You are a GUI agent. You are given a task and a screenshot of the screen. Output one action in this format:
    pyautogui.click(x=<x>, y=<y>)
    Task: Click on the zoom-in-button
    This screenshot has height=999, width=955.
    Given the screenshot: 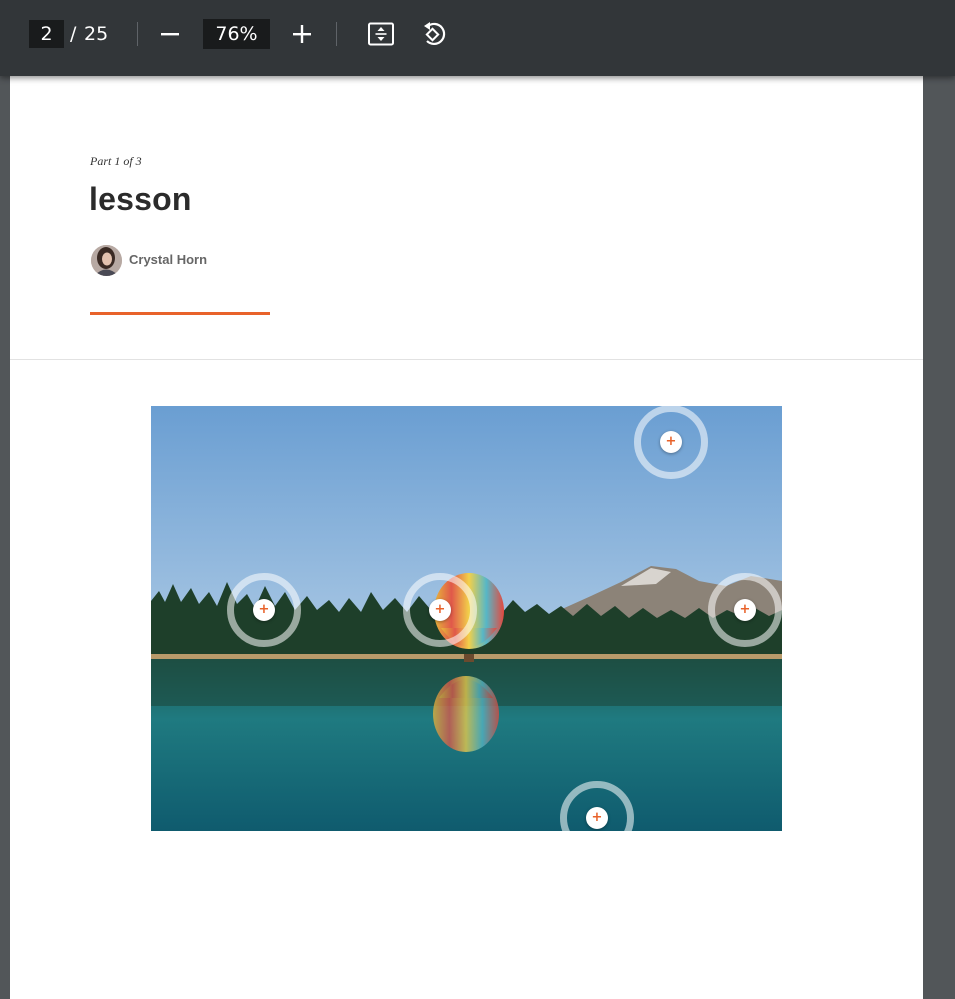 What is the action you would take?
    pyautogui.click(x=302, y=34)
    